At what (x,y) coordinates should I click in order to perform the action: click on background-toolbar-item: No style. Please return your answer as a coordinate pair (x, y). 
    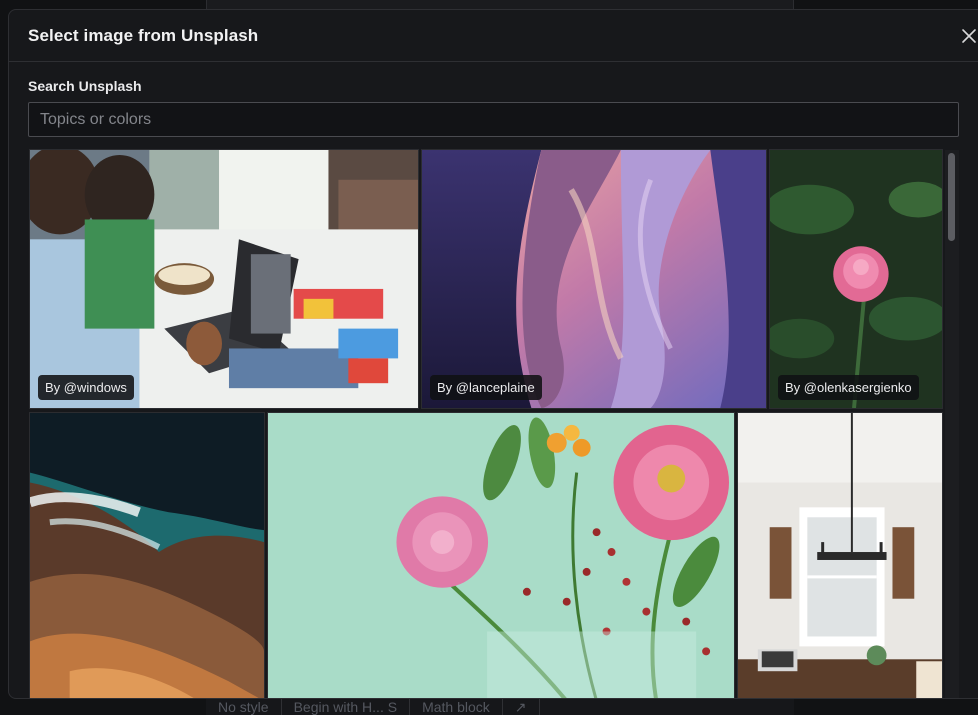
    Looking at the image, I should click on (244, 707).